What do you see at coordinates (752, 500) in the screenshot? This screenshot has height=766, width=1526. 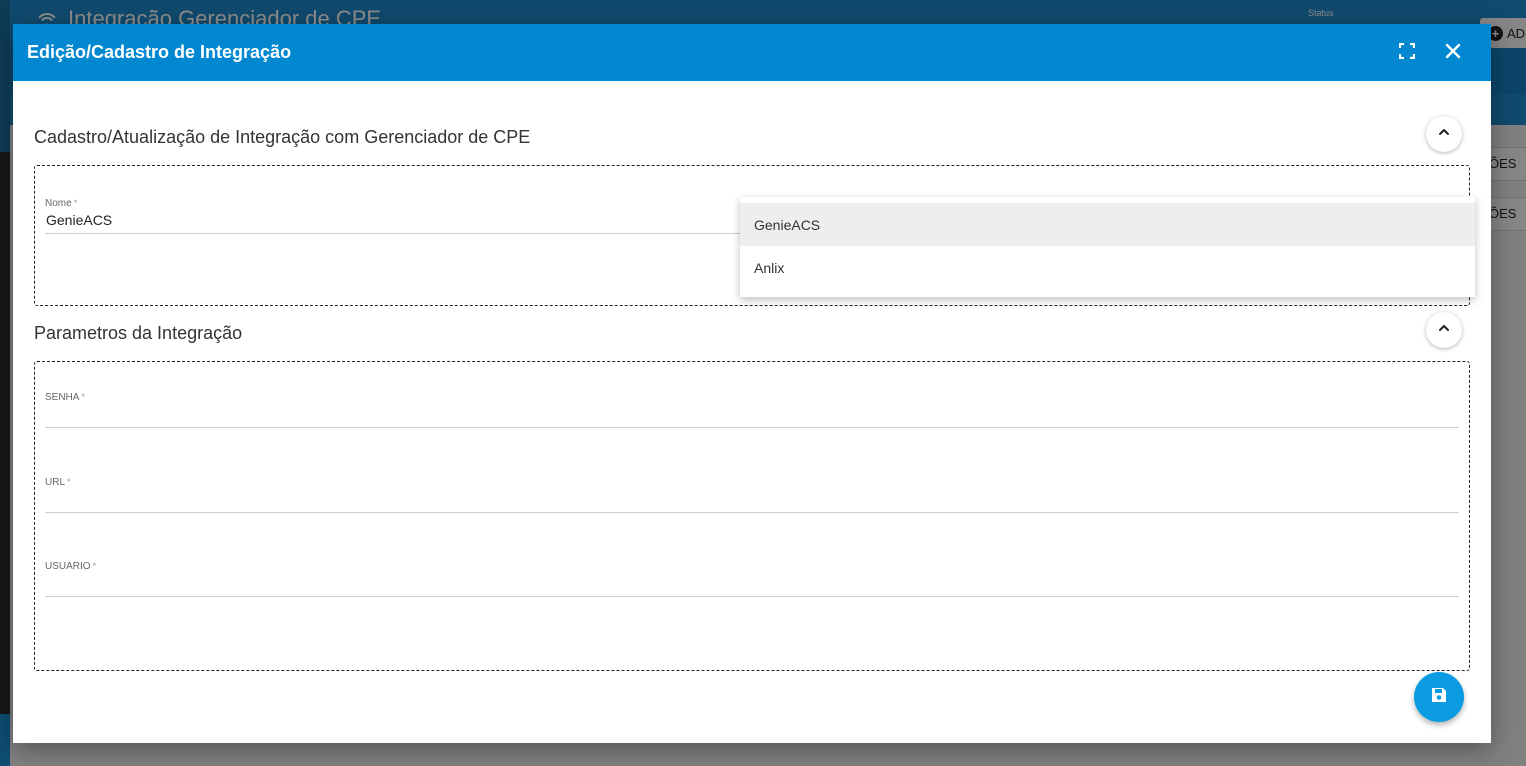 I see `url-input` at bounding box center [752, 500].